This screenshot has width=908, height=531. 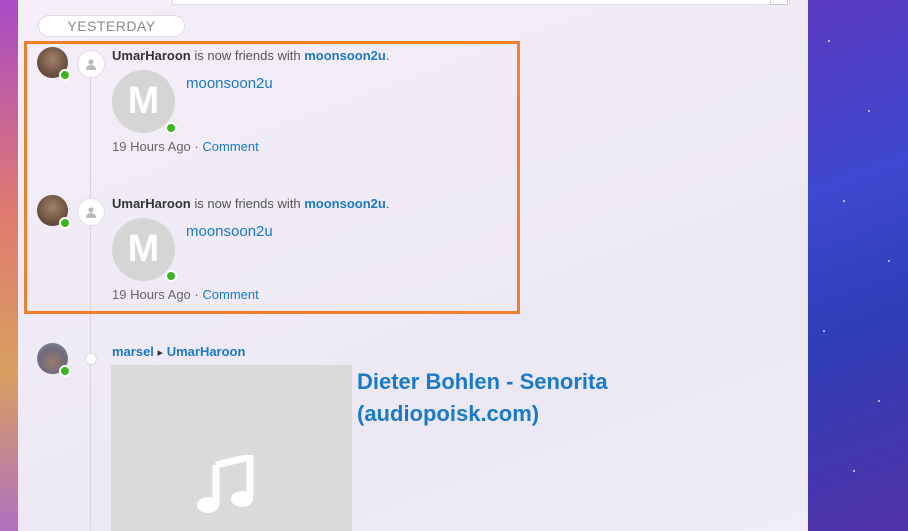 What do you see at coordinates (858, 265) in the screenshot?
I see `desktop-background-right` at bounding box center [858, 265].